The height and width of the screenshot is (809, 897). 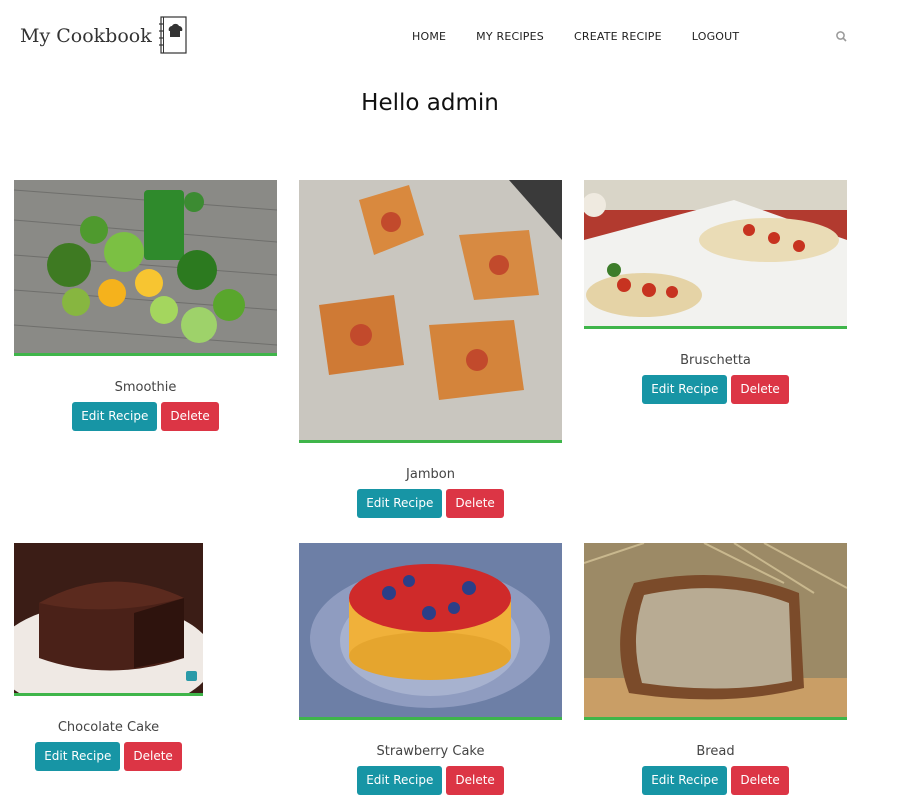 What do you see at coordinates (108, 727) in the screenshot?
I see `recipe-title: Chocolate Cake` at bounding box center [108, 727].